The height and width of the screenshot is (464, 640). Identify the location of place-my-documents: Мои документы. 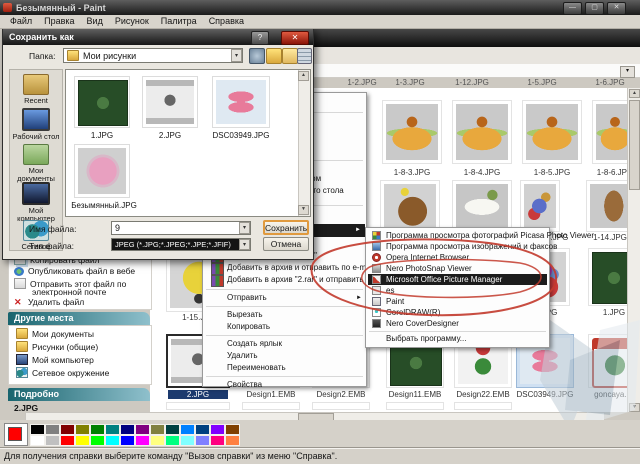
(36, 163).